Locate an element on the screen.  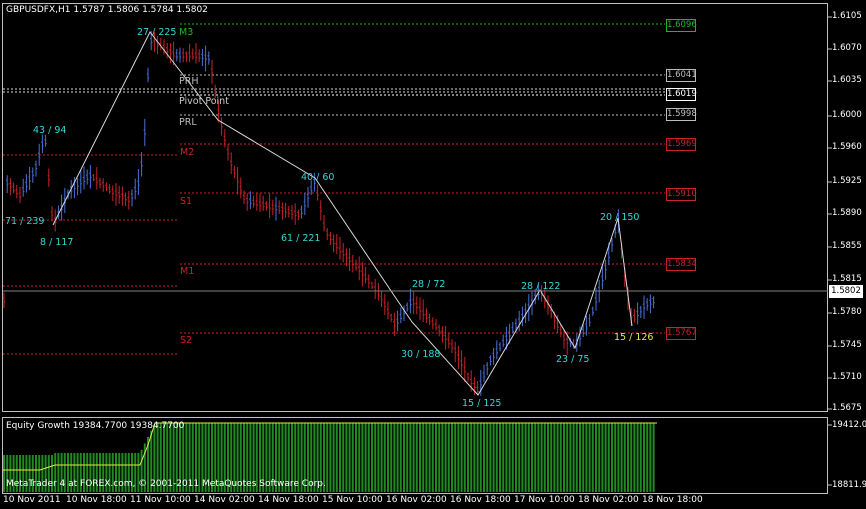
x-axis-label: 14 Nov 18:00 is located at coordinates (288, 500).